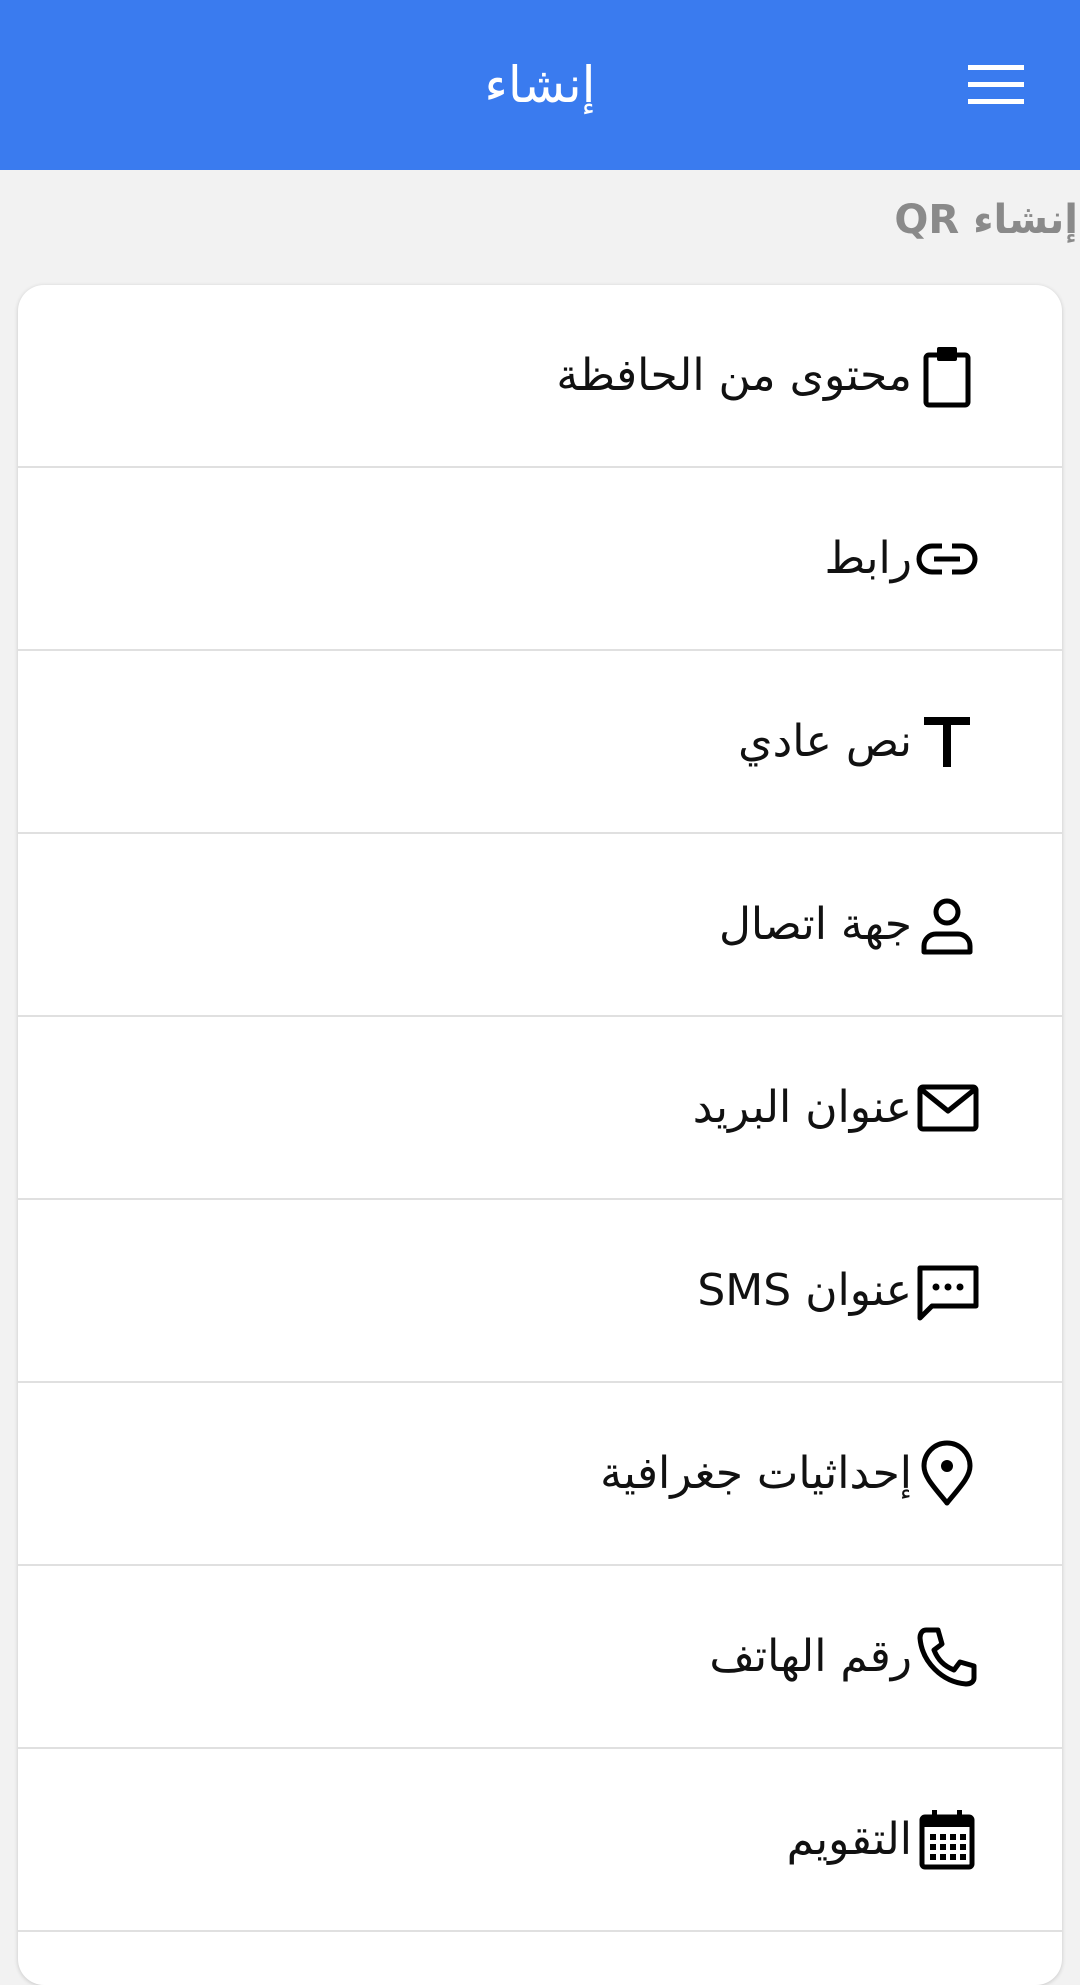  Describe the element at coordinates (849, 1839) in the screenshot. I see `option-label: التقويم` at that location.